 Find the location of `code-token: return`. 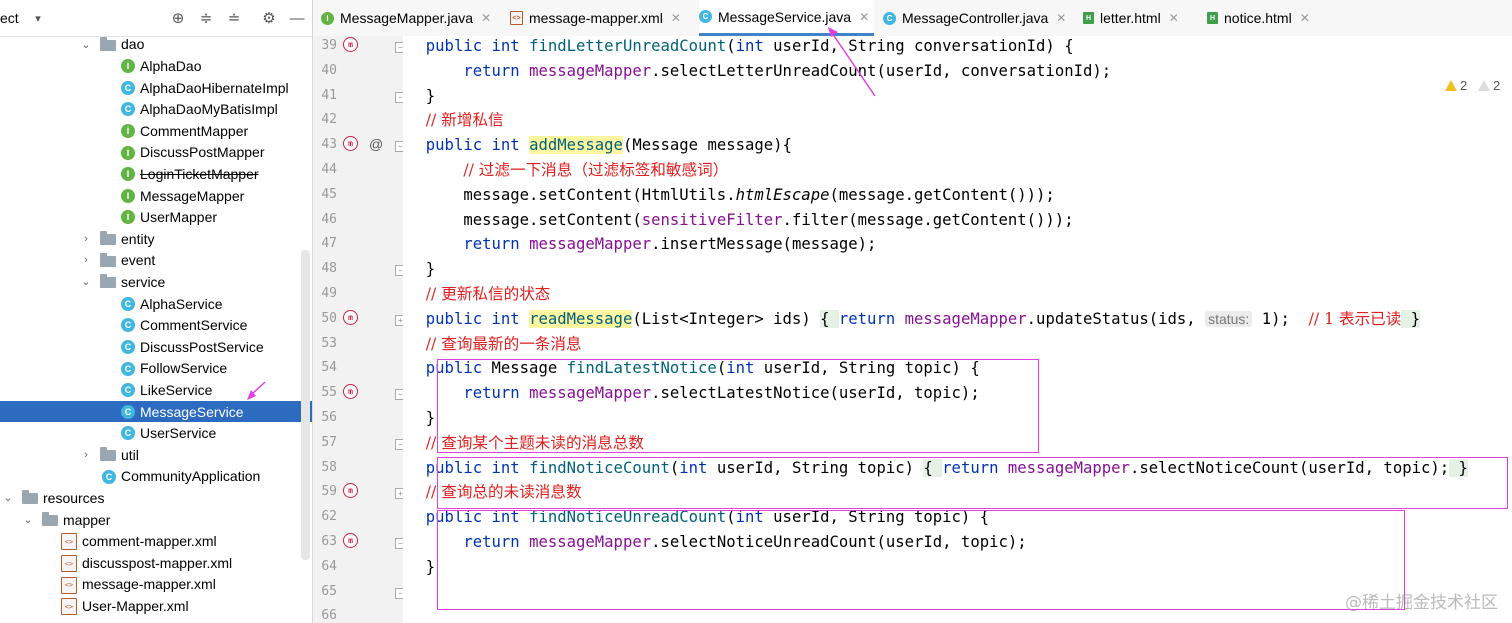

code-token: return is located at coordinates (496, 244).